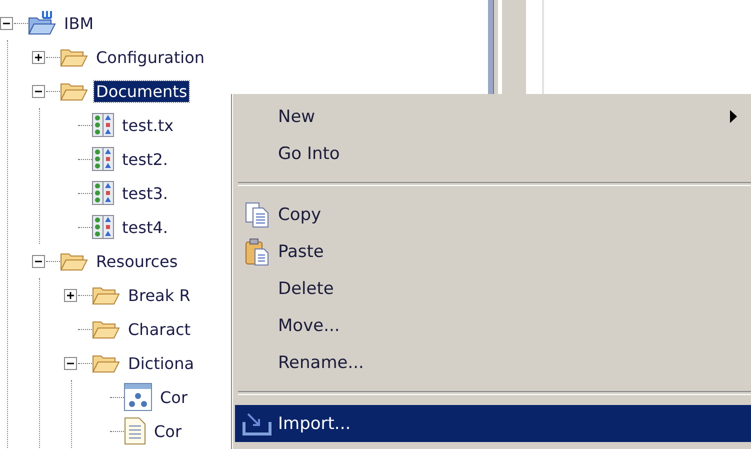  I want to click on tree-item: Break R, so click(159, 295).